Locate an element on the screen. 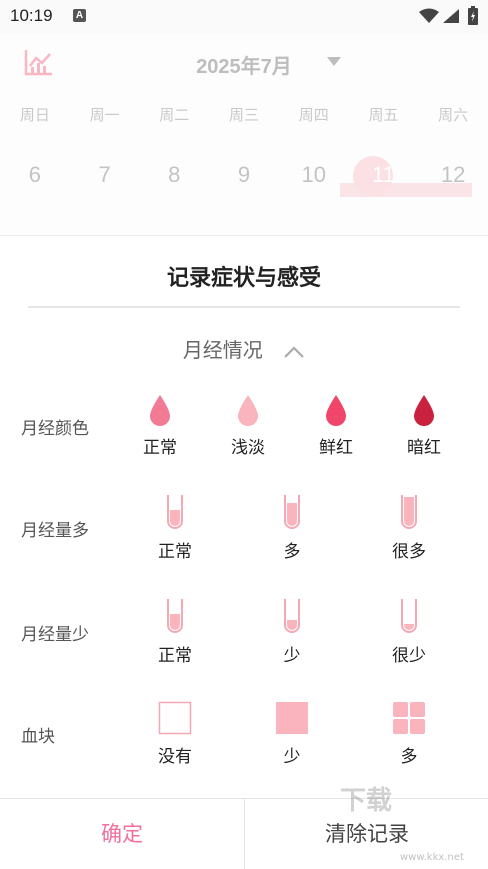  row-label-heavy: 月经量多 is located at coordinates (55, 531).